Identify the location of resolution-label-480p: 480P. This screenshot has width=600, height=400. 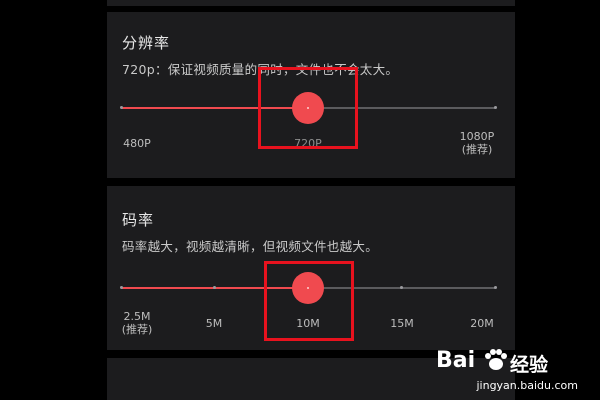
(137, 143).